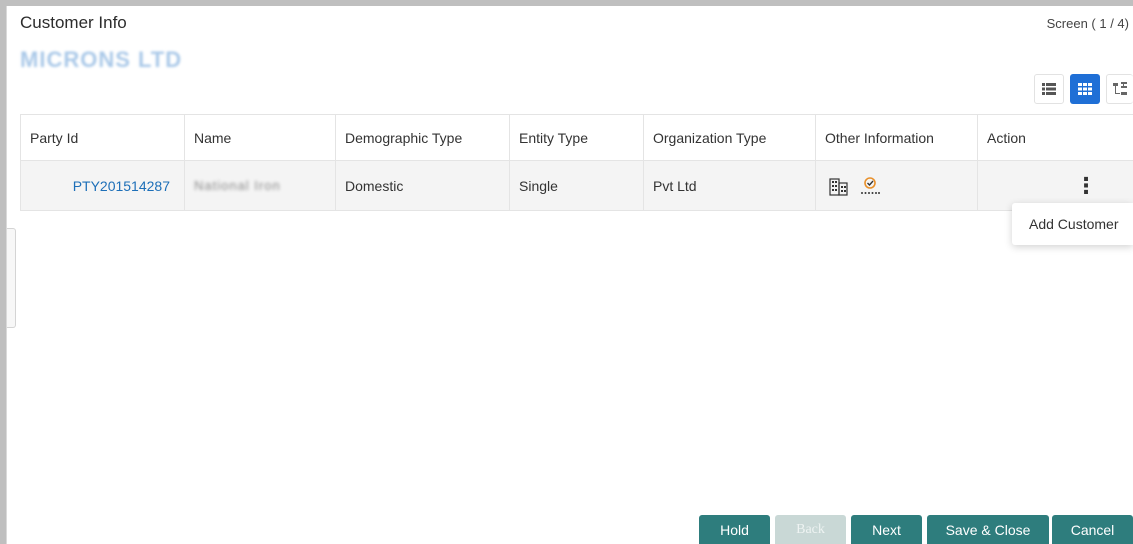 Image resolution: width=1133 pixels, height=544 pixels. Describe the element at coordinates (237, 185) in the screenshot. I see `customer-name: National Iron` at that location.